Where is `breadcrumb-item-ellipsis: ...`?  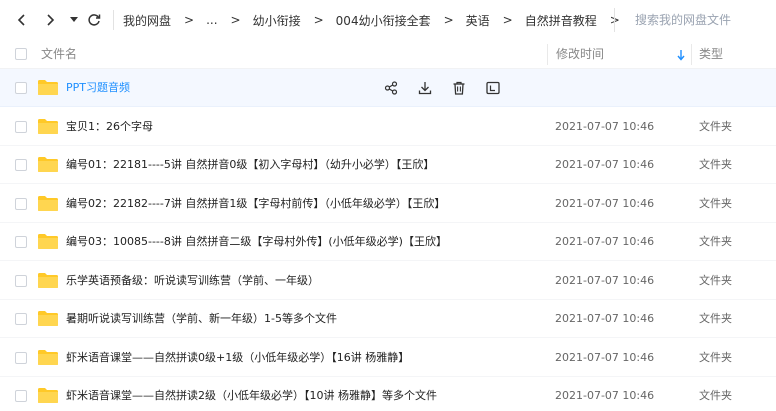 breadcrumb-item-ellipsis: ... is located at coordinates (211, 20).